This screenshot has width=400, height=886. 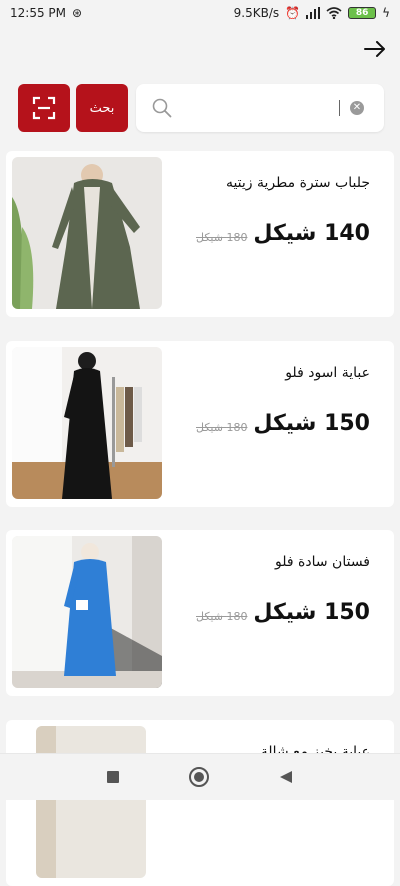 I want to click on status-bar: 12:55 PM ⊛ 9.5KB/s ⏰ 86 ϟ, so click(x=200, y=13).